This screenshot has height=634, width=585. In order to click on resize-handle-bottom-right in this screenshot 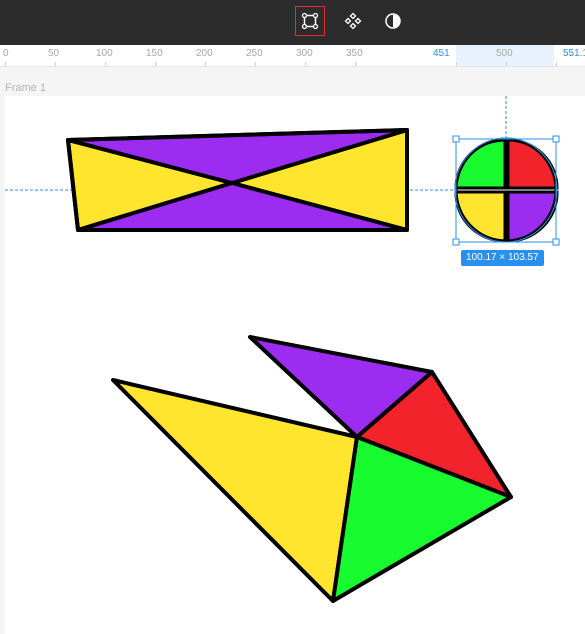, I will do `click(556, 242)`.